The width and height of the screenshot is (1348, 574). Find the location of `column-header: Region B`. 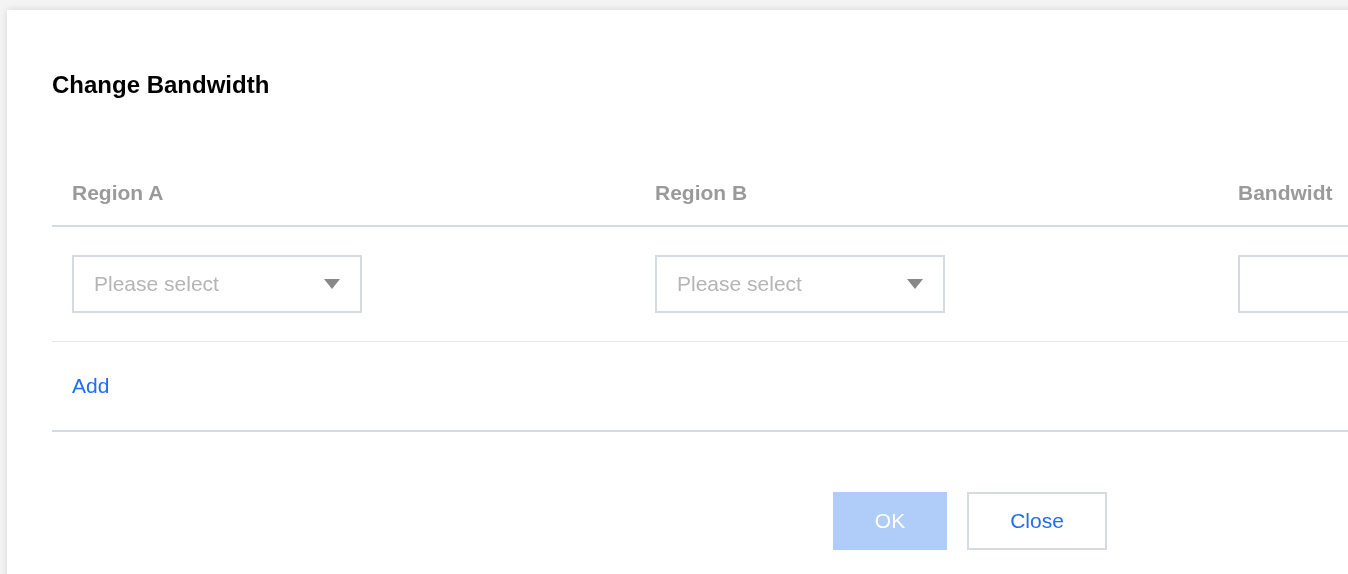

column-header: Region B is located at coordinates (701, 192).